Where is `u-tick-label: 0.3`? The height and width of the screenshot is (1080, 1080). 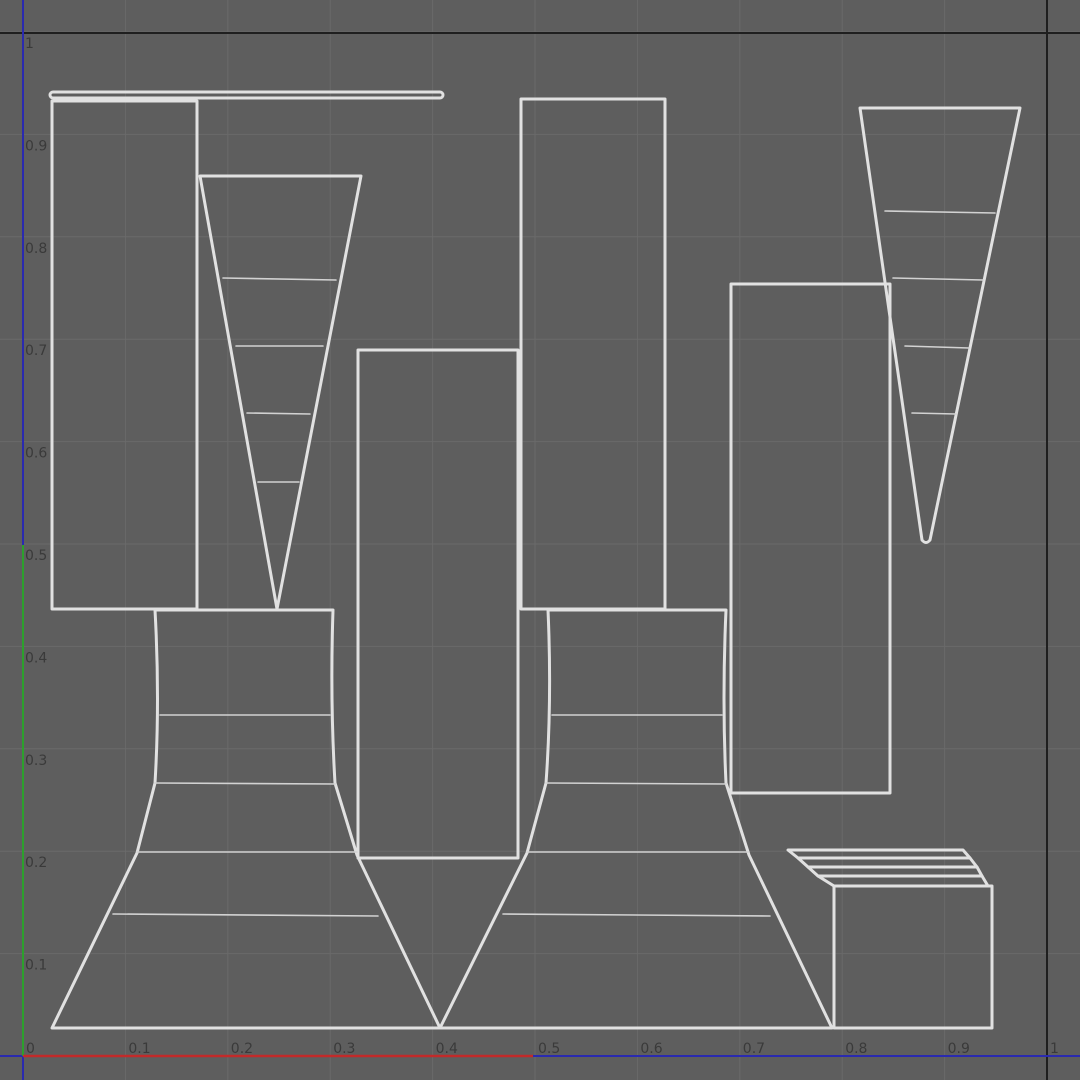
u-tick-label: 0.3 is located at coordinates (344, 1049).